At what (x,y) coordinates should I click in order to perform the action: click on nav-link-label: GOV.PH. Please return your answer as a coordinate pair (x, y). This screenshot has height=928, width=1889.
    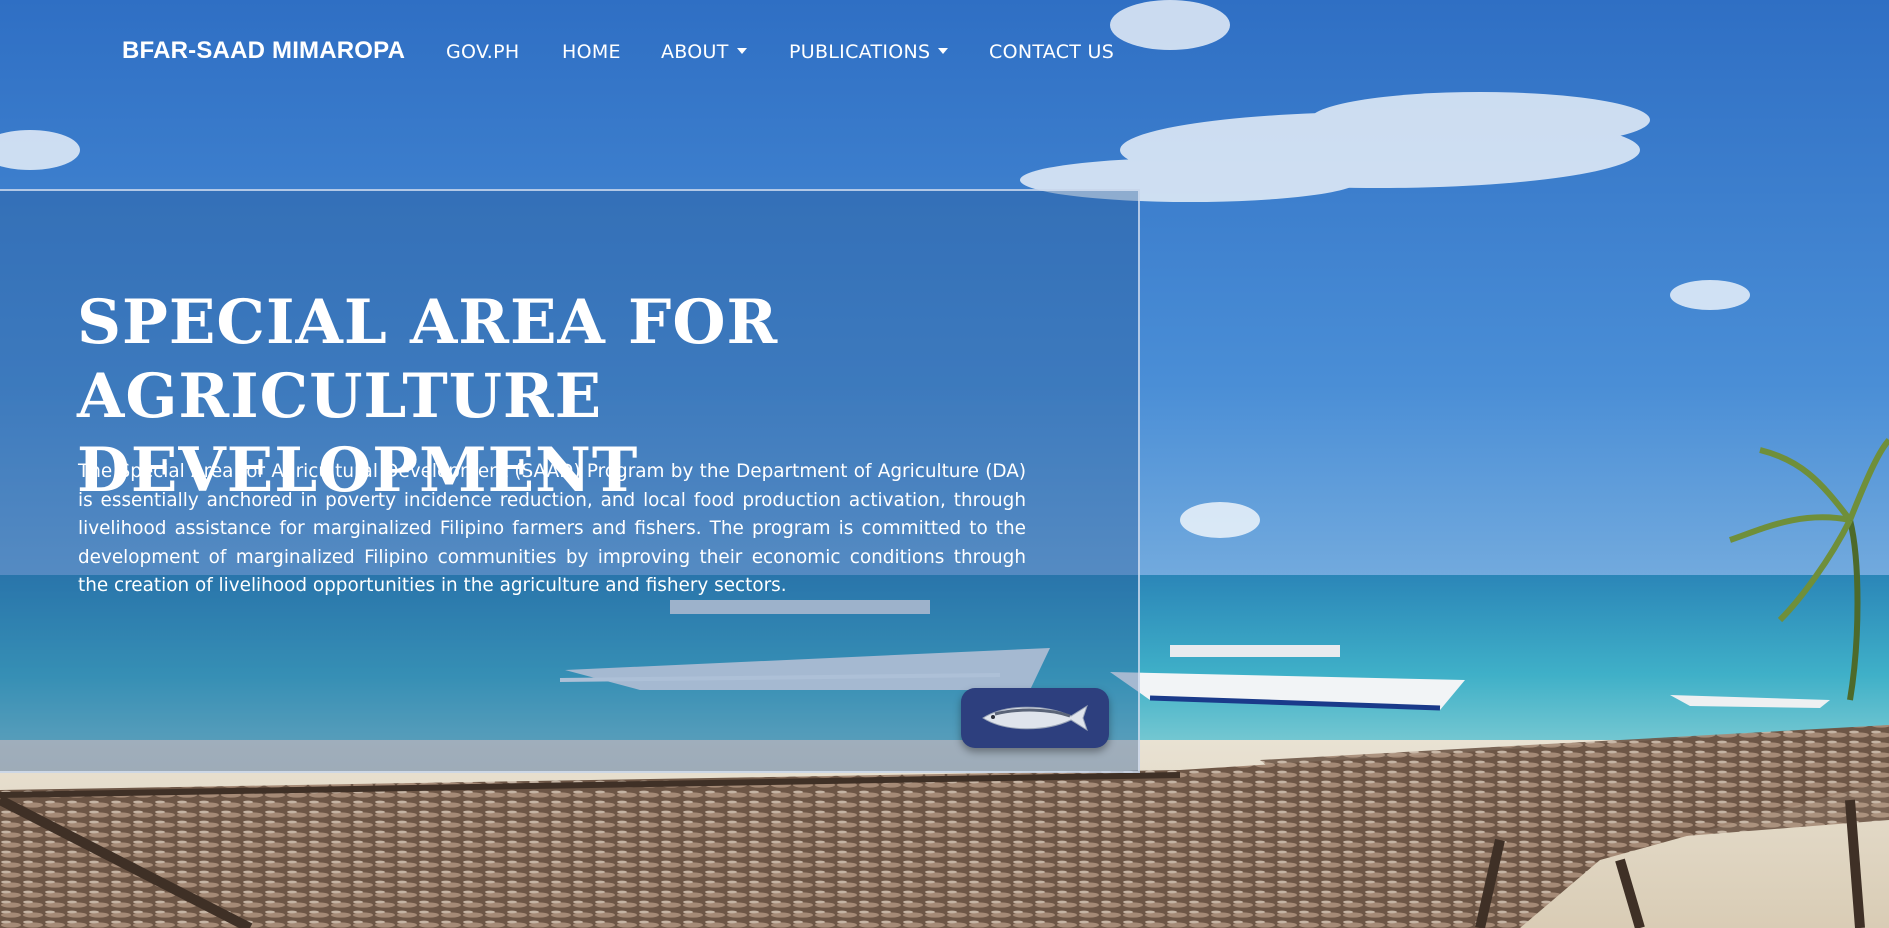
    Looking at the image, I should click on (483, 52).